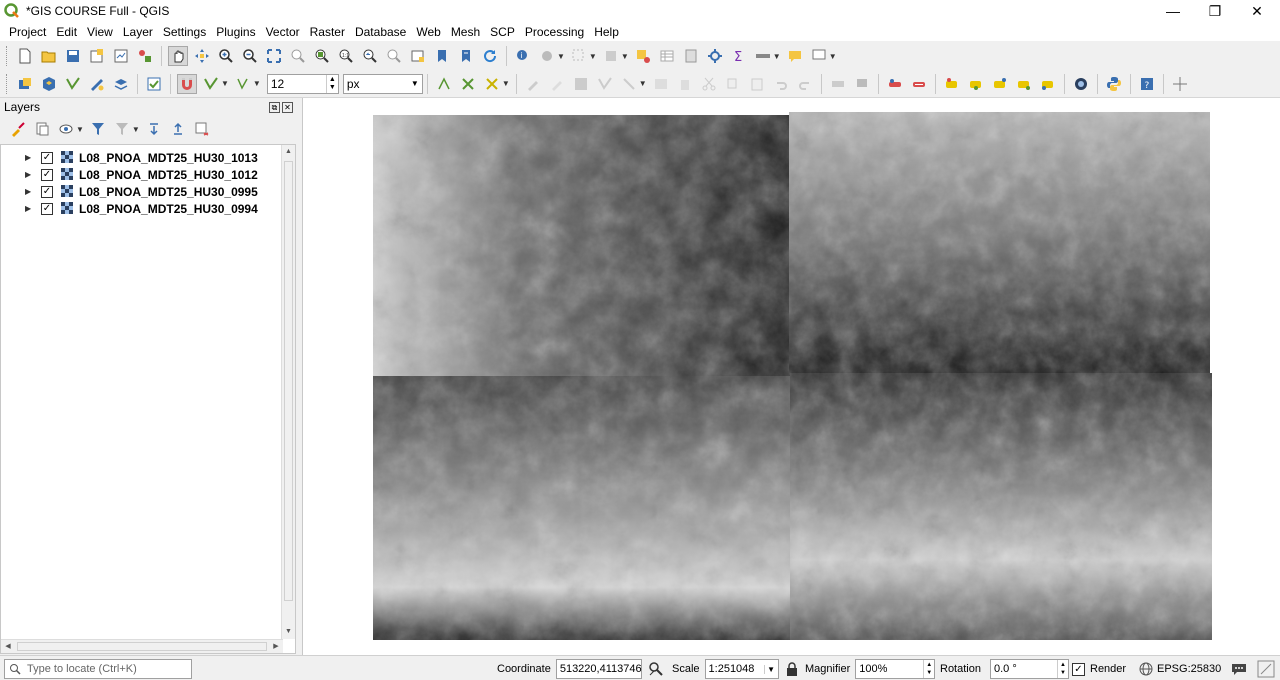 Image resolution: width=1280 pixels, height=680 pixels. I want to click on zoom-in-icon, so click(226, 56).